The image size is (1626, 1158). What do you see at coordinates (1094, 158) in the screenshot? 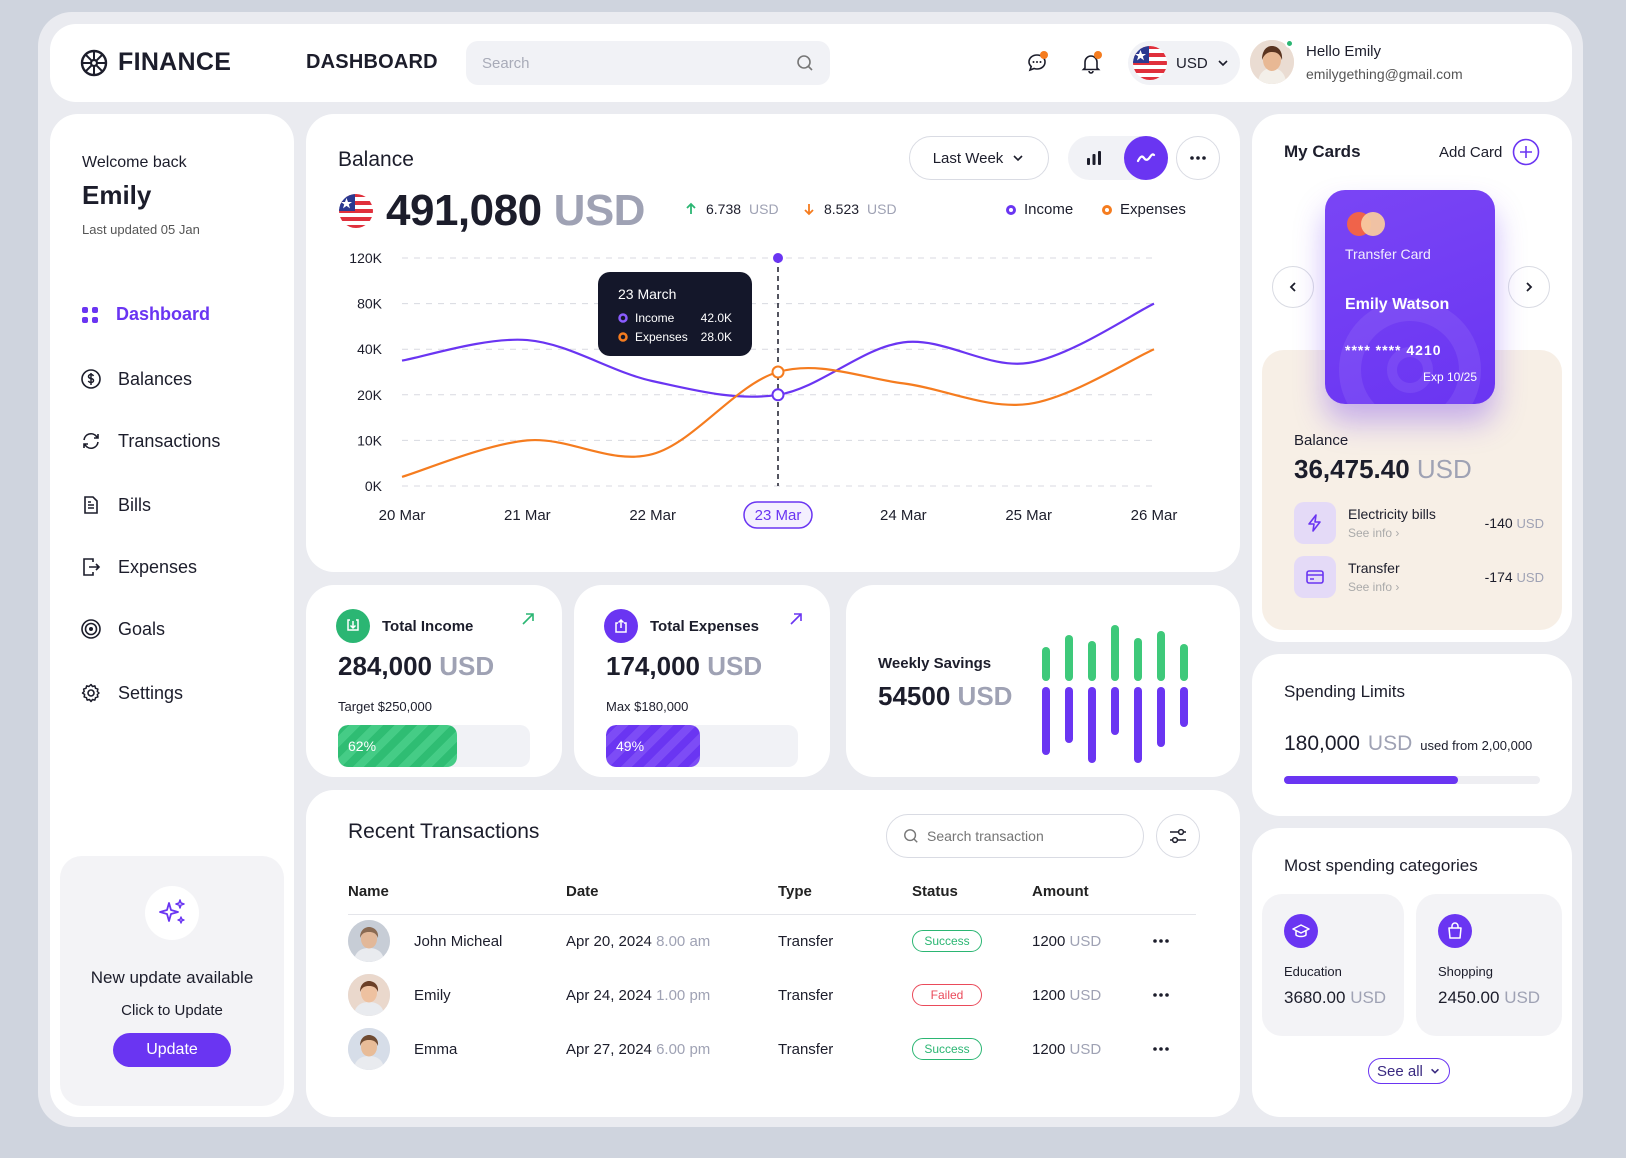
I see `bar-chart-button` at bounding box center [1094, 158].